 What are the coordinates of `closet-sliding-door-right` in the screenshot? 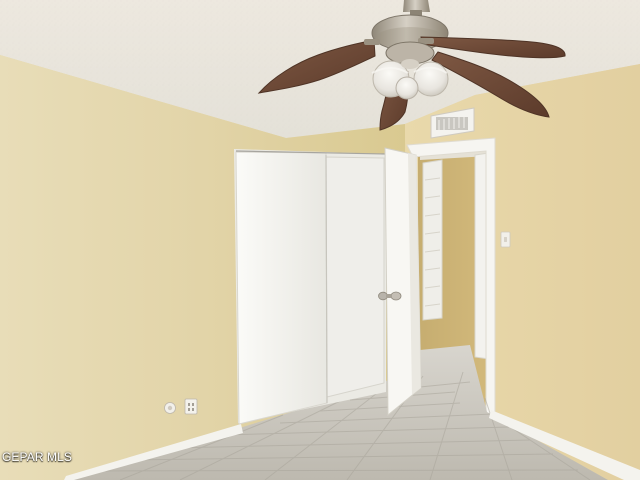 It's located at (355, 277).